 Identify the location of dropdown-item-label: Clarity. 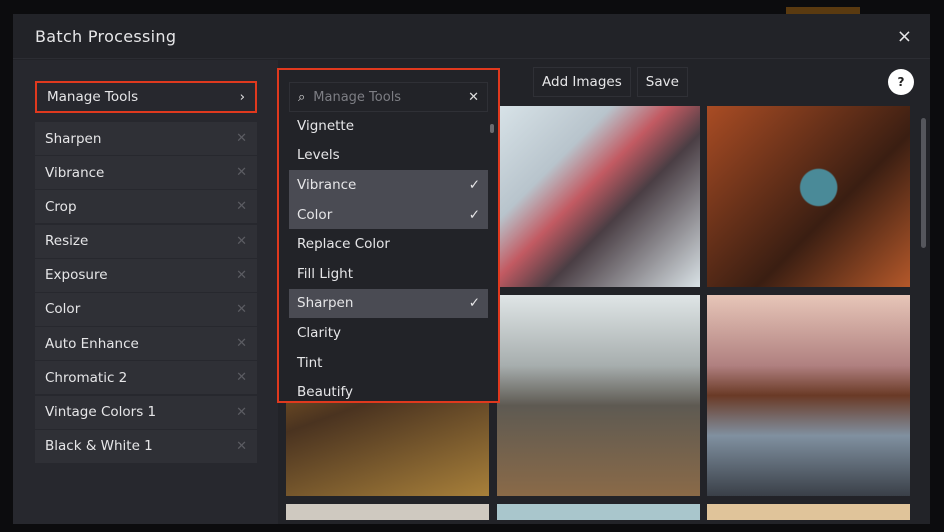
(319, 332).